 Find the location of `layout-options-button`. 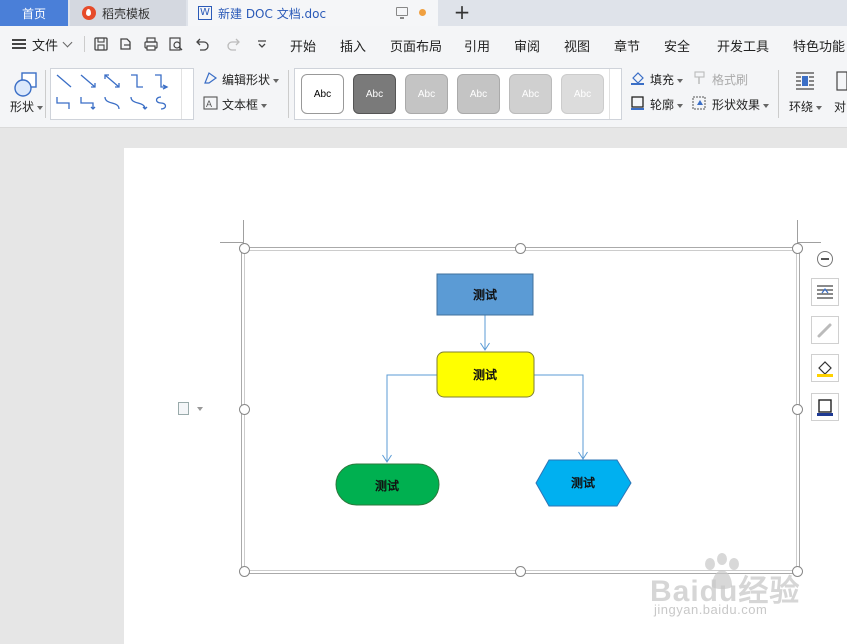

layout-options-button is located at coordinates (825, 292).